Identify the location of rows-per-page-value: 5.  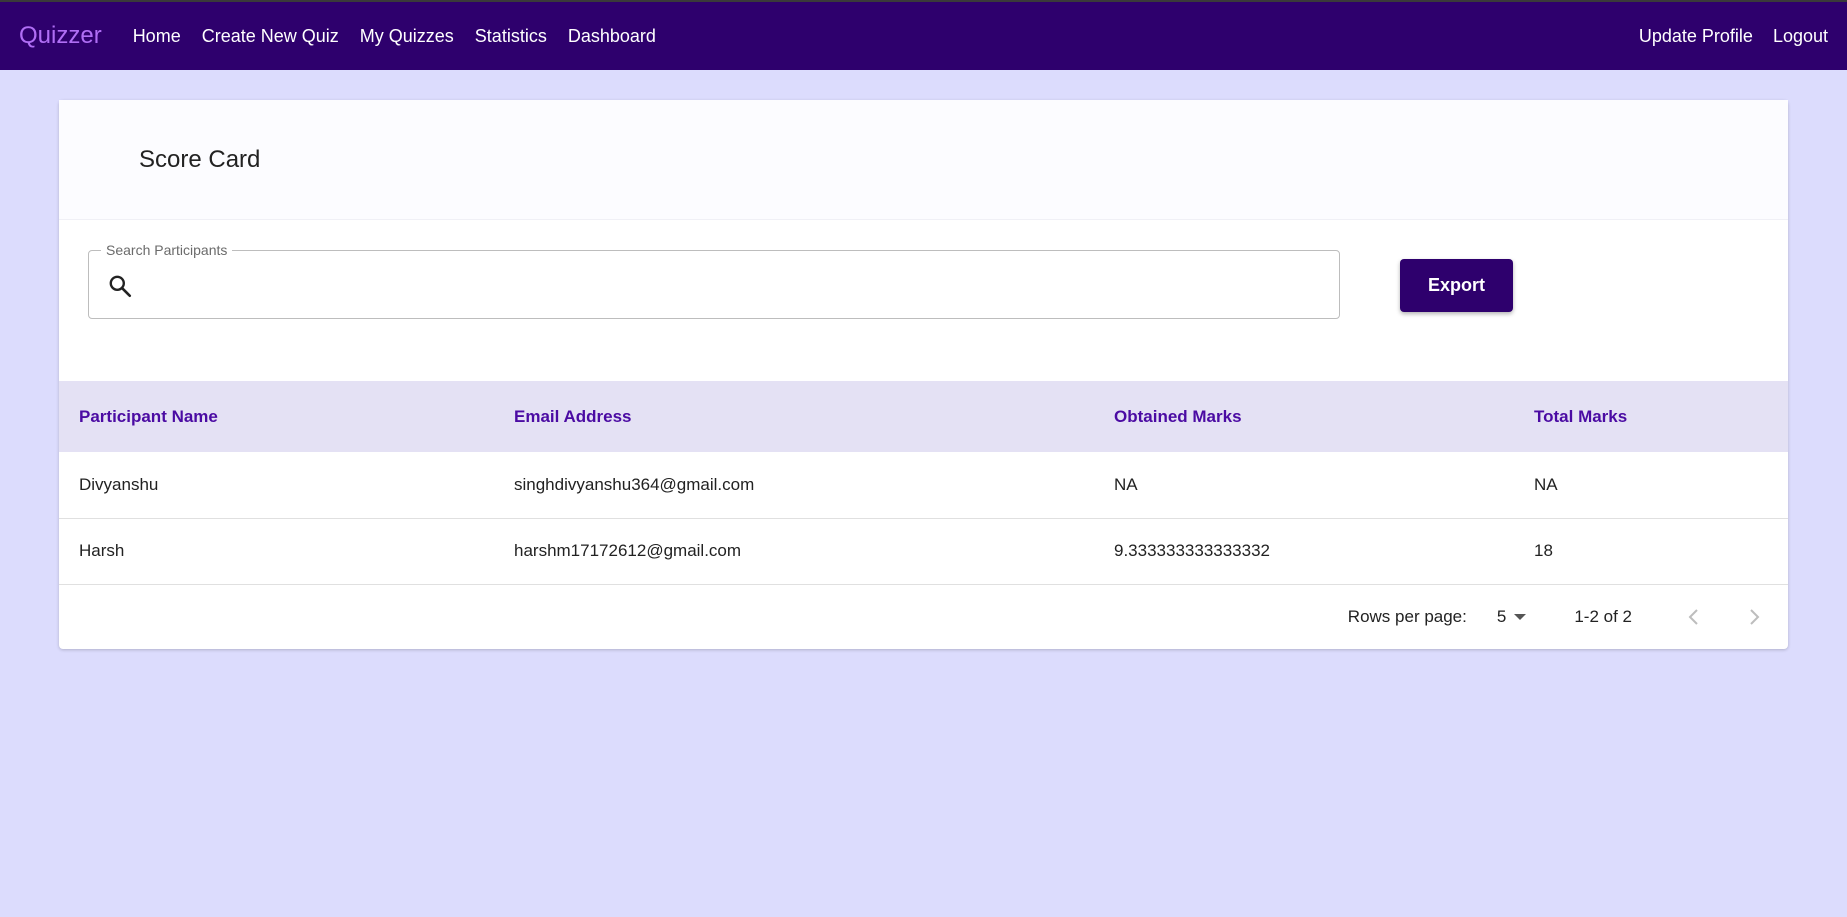
(1501, 616).